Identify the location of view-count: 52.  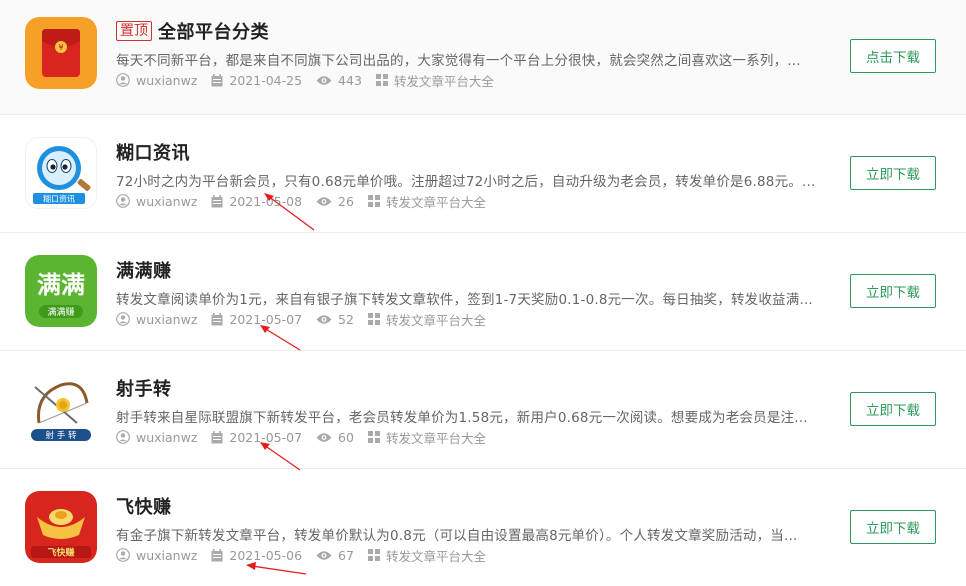
(346, 319).